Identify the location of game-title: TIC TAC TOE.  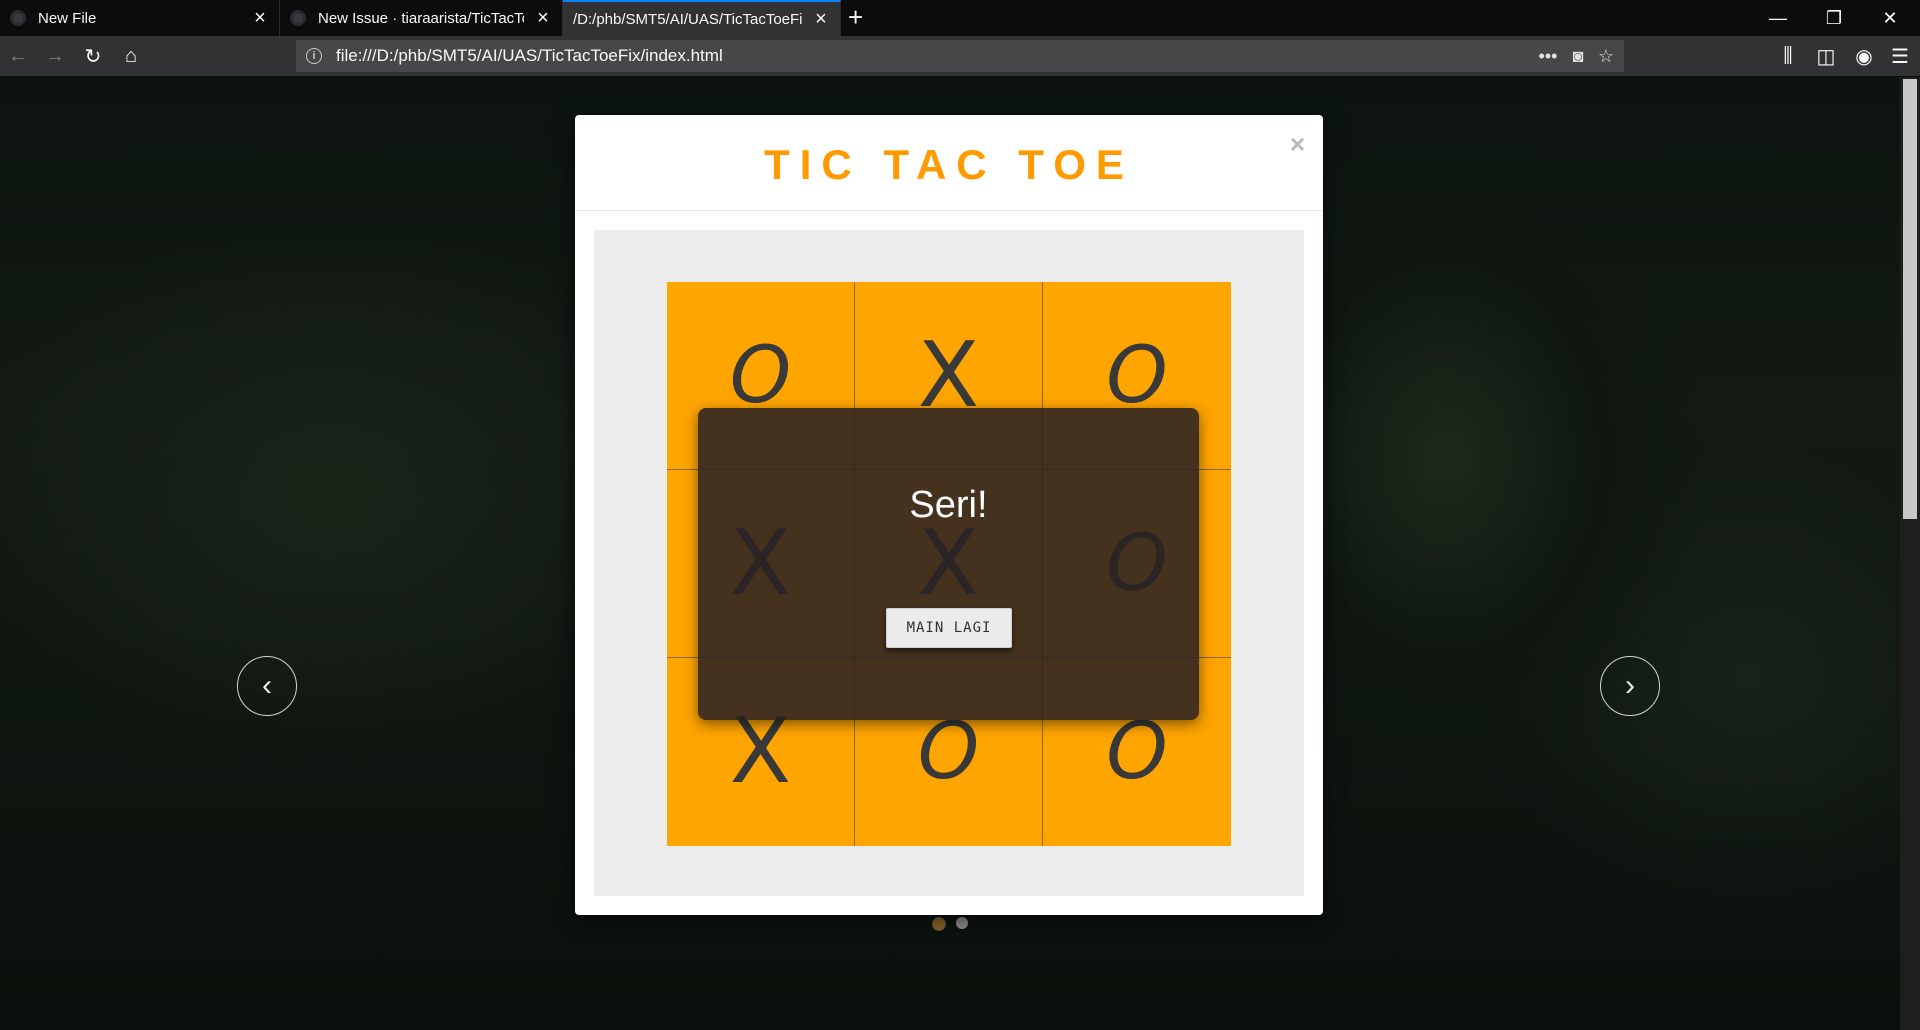
(949, 164).